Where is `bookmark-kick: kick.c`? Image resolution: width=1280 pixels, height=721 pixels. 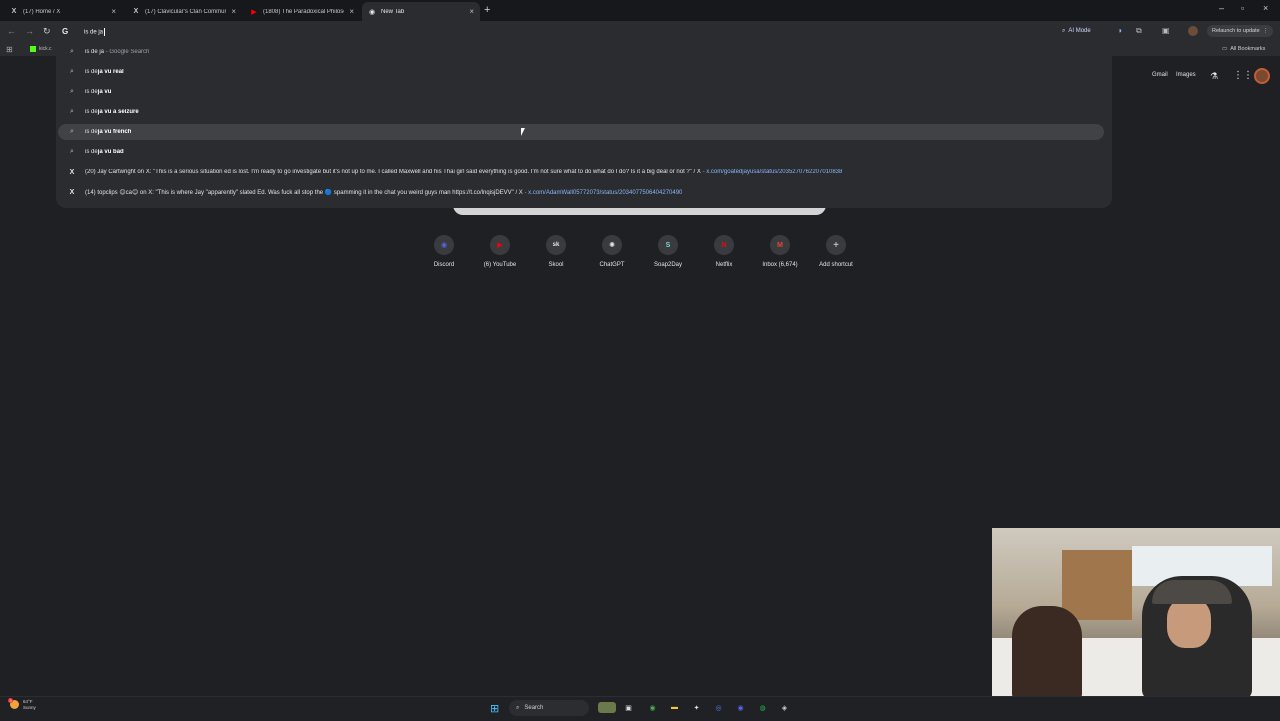
bookmark-kick: kick.c is located at coordinates (41, 49).